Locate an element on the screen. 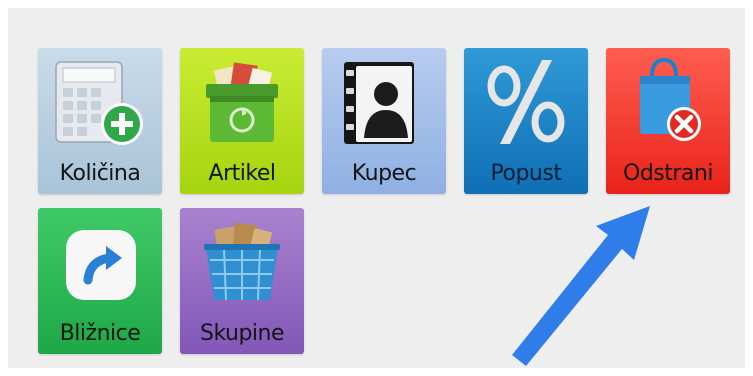 The width and height of the screenshot is (753, 376). discount-percent-icon is located at coordinates (526, 100).